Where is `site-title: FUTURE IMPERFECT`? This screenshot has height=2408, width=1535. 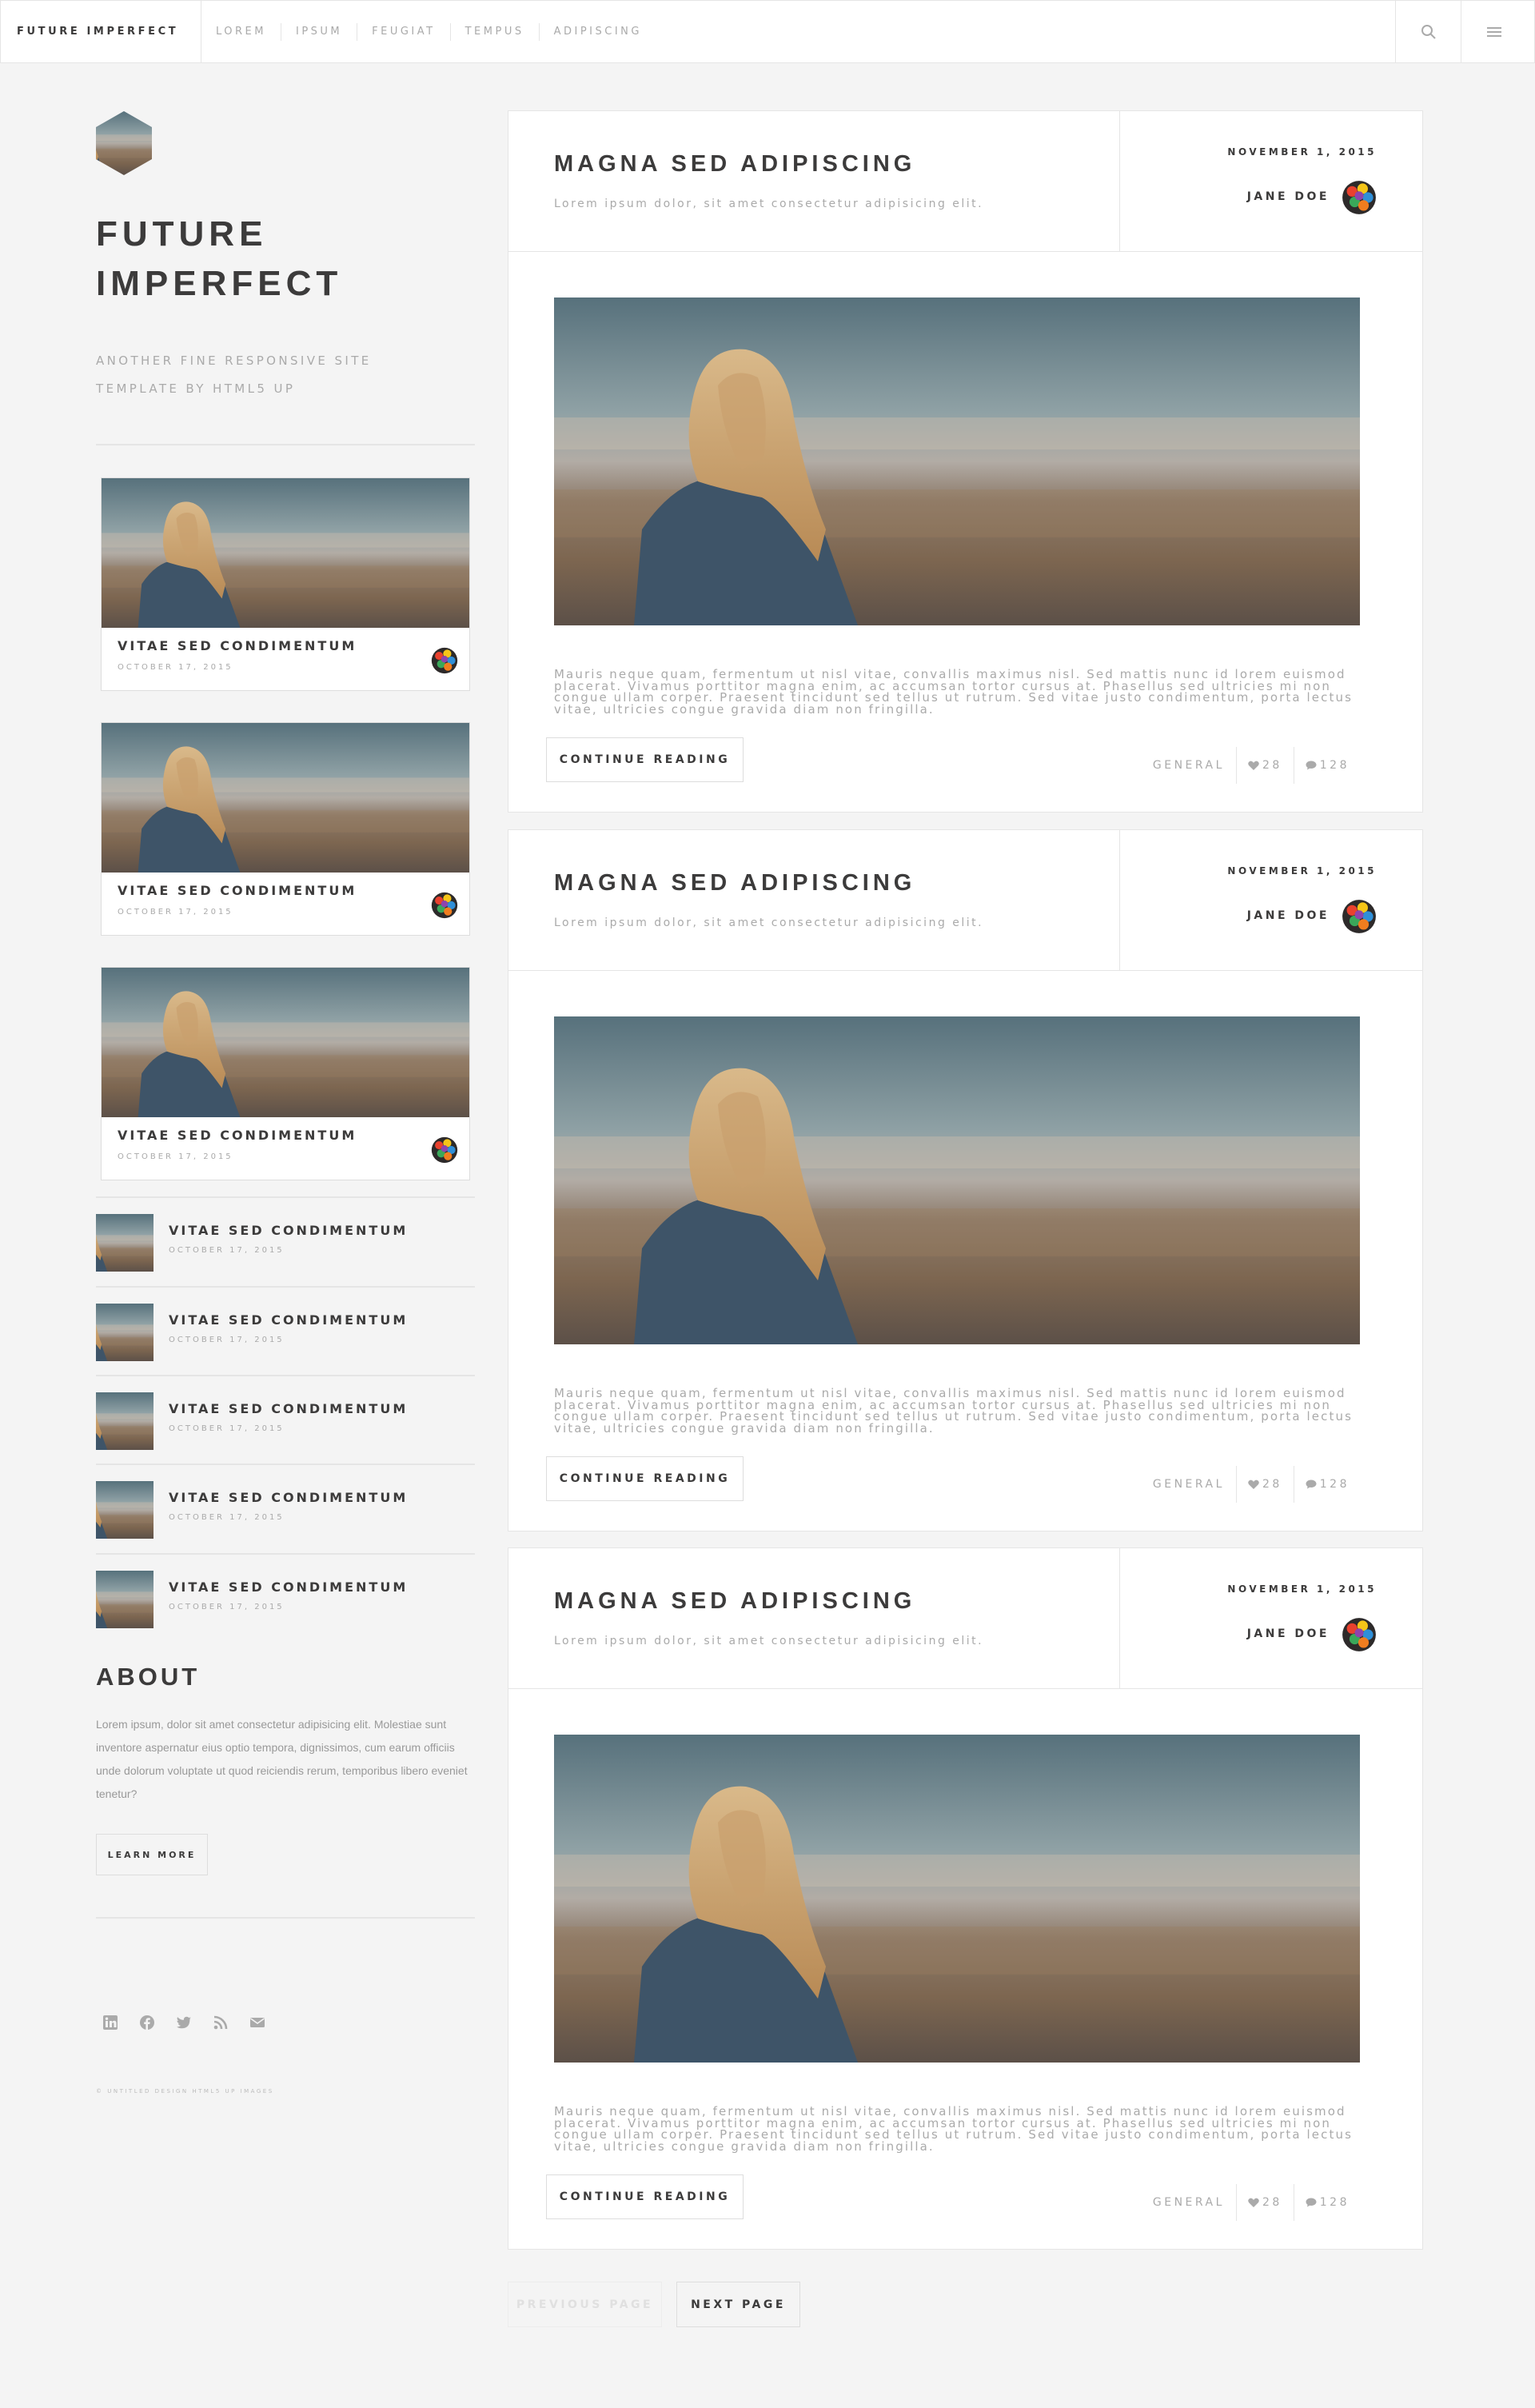 site-title: FUTURE IMPERFECT is located at coordinates (219, 258).